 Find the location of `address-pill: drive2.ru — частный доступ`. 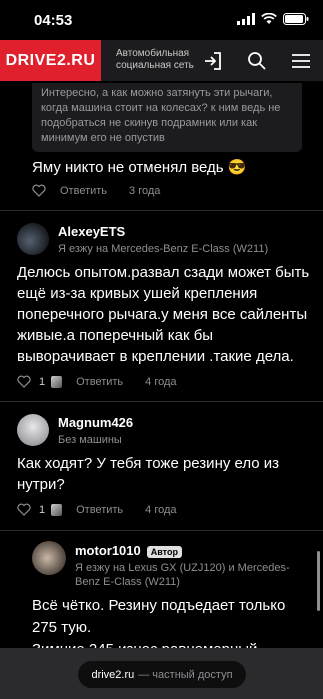

address-pill: drive2.ru — частный доступ is located at coordinates (162, 674).